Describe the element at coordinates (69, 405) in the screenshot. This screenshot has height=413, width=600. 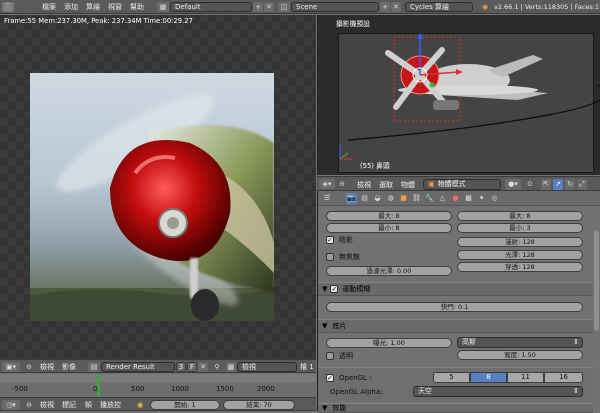
I see `menu-marker: 標記` at that location.